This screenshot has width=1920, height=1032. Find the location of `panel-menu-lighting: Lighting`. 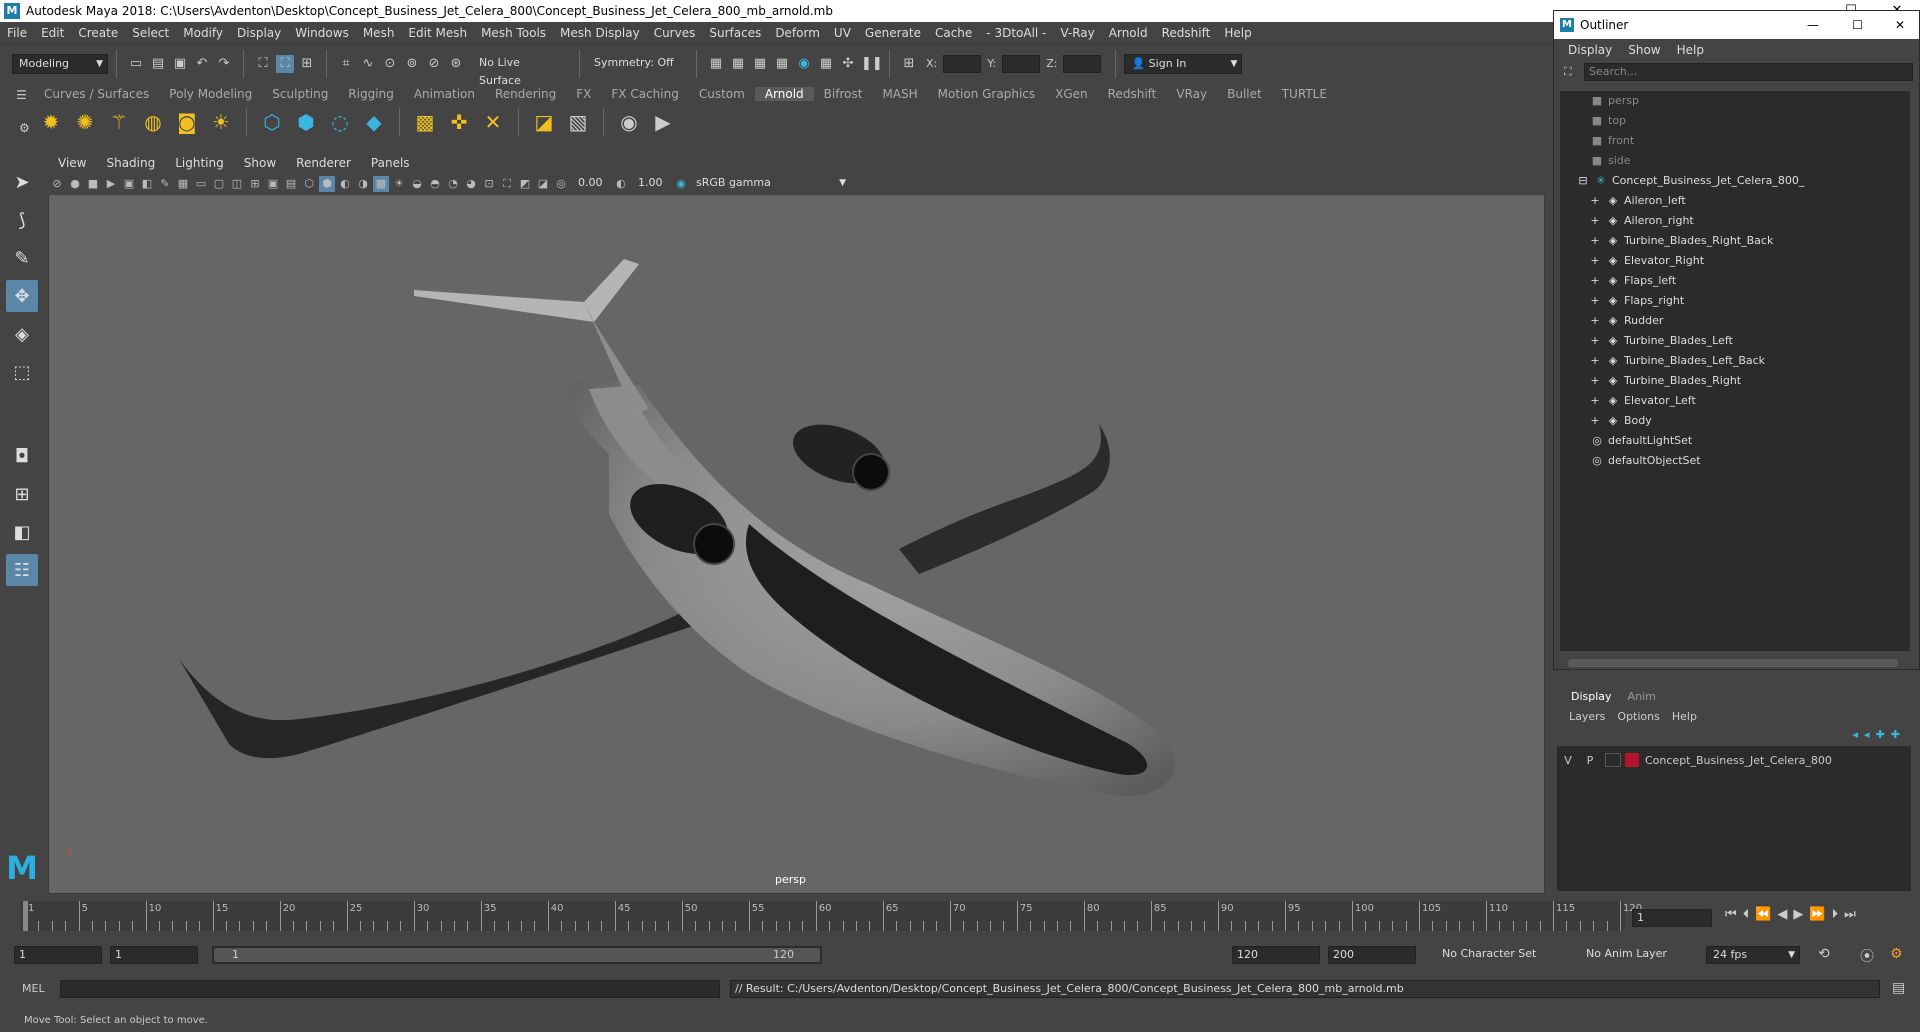

panel-menu-lighting: Lighting is located at coordinates (199, 163).